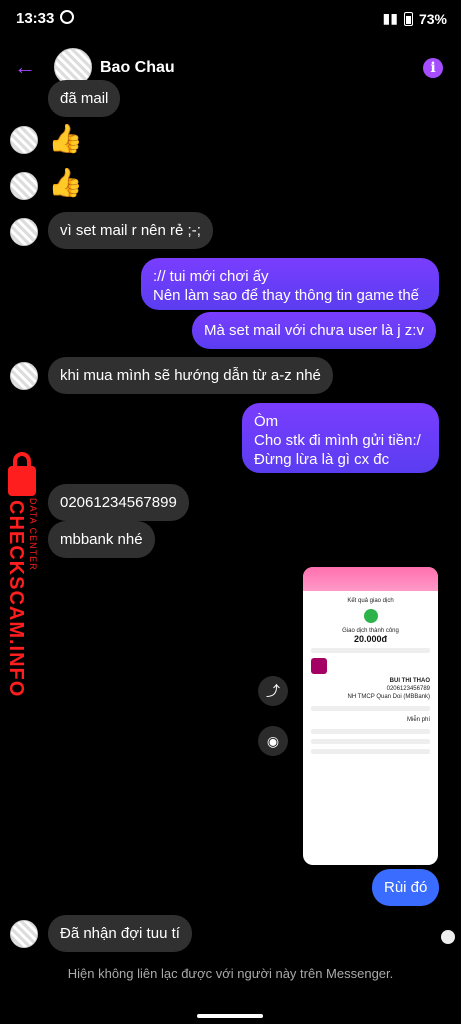 Image resolution: width=461 pixels, height=1024 pixels. I want to click on receipt-title: Kết quả giao dịch, so click(370, 601).